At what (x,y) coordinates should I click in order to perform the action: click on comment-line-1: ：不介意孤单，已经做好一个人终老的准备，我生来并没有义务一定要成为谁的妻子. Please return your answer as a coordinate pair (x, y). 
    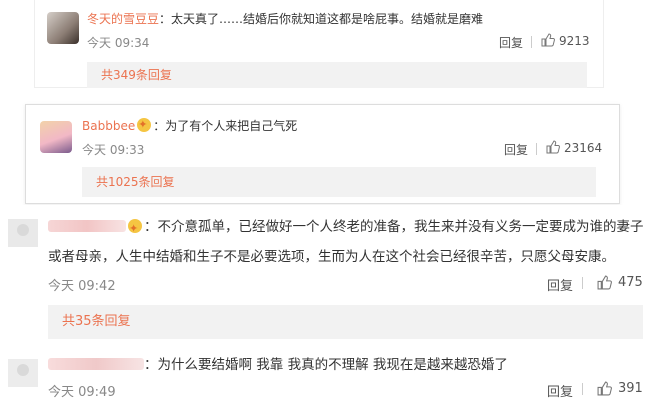
    Looking at the image, I should click on (346, 228).